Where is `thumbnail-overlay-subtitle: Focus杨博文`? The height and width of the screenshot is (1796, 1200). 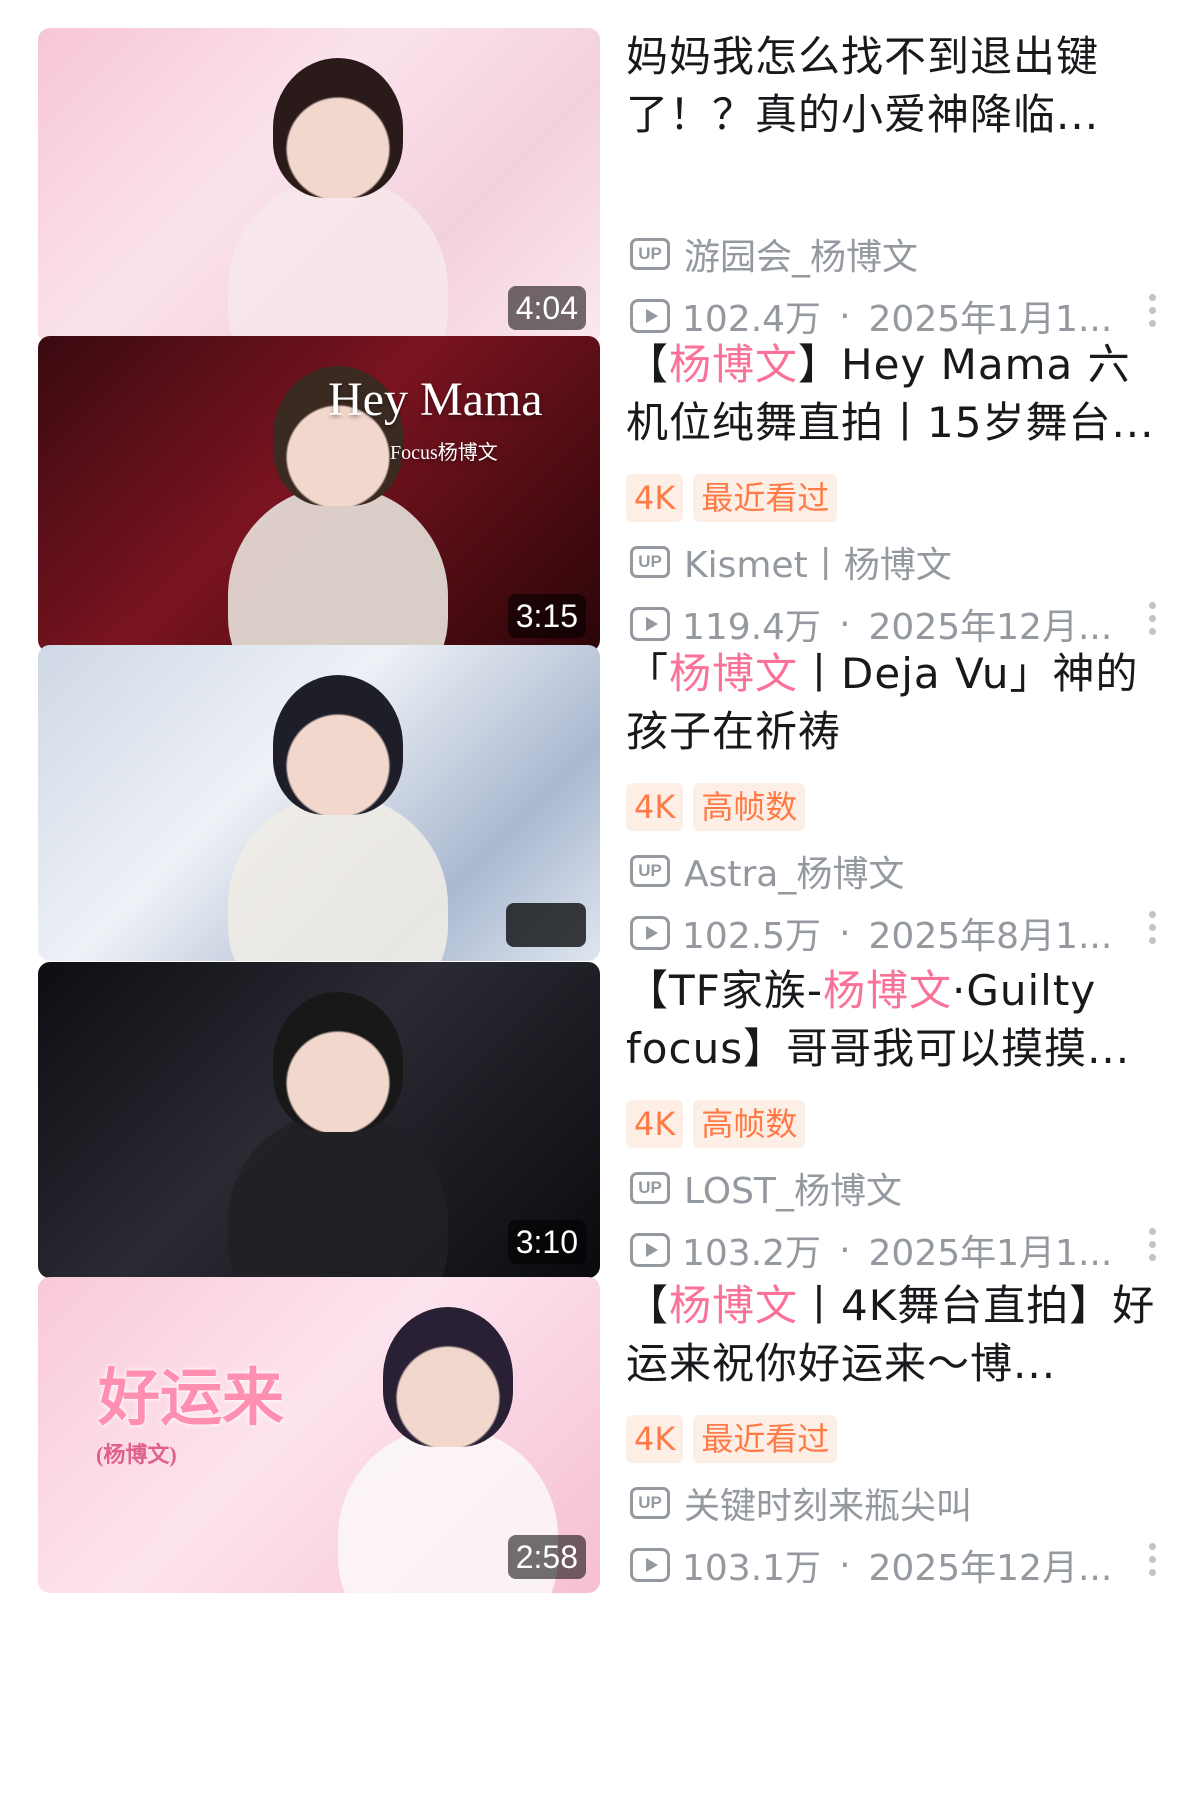 thumbnail-overlay-subtitle: Focus杨博文 is located at coordinates (444, 453).